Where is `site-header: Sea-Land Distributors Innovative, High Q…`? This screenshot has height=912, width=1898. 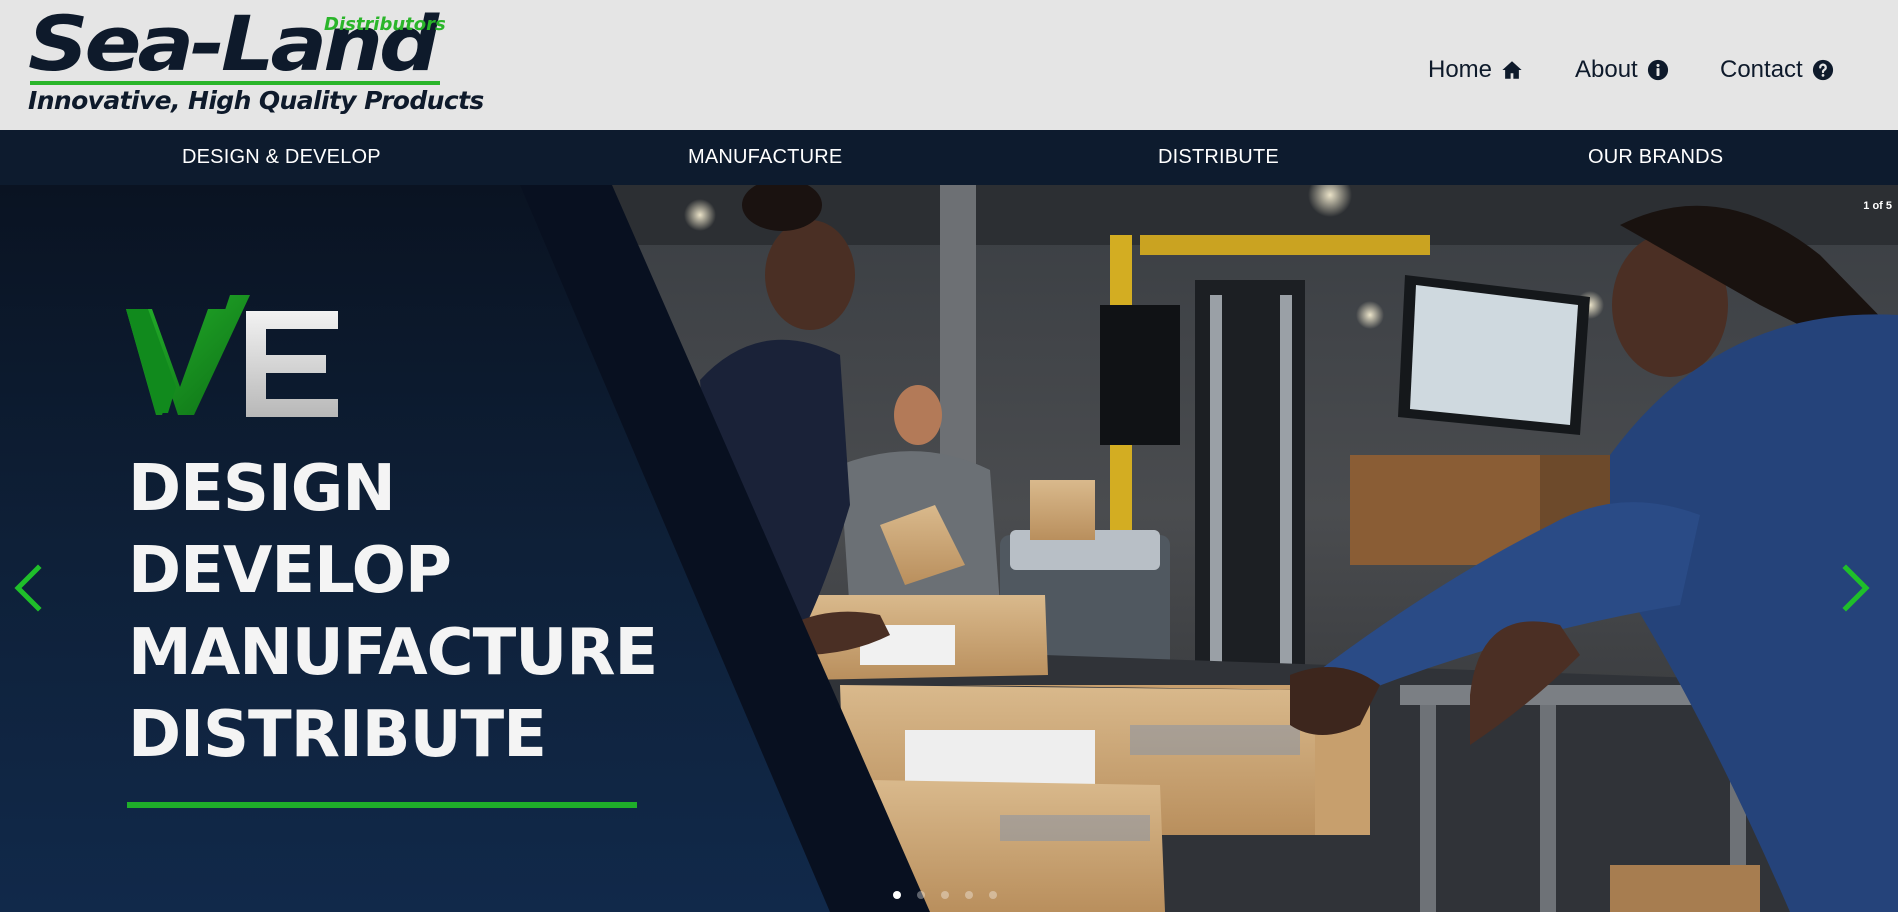
site-header: Sea-Land Distributors Innovative, High Q… is located at coordinates (949, 65).